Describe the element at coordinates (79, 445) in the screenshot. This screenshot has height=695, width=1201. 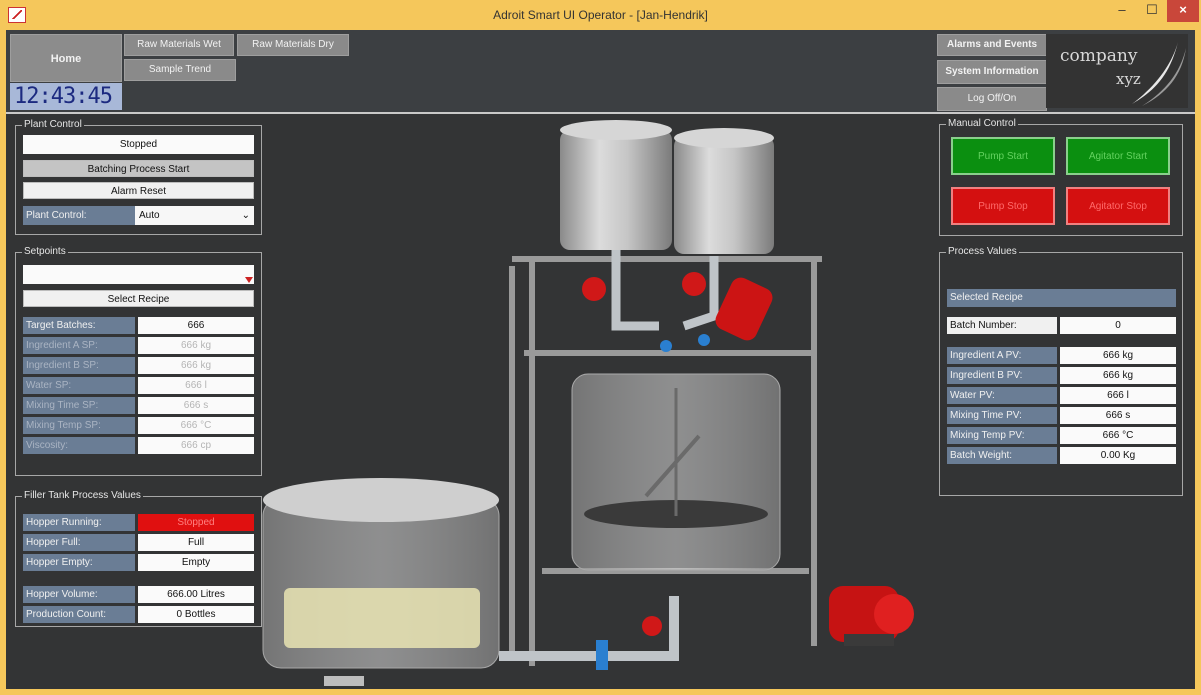
I see `sp-rows-label: Viscosity:` at that location.